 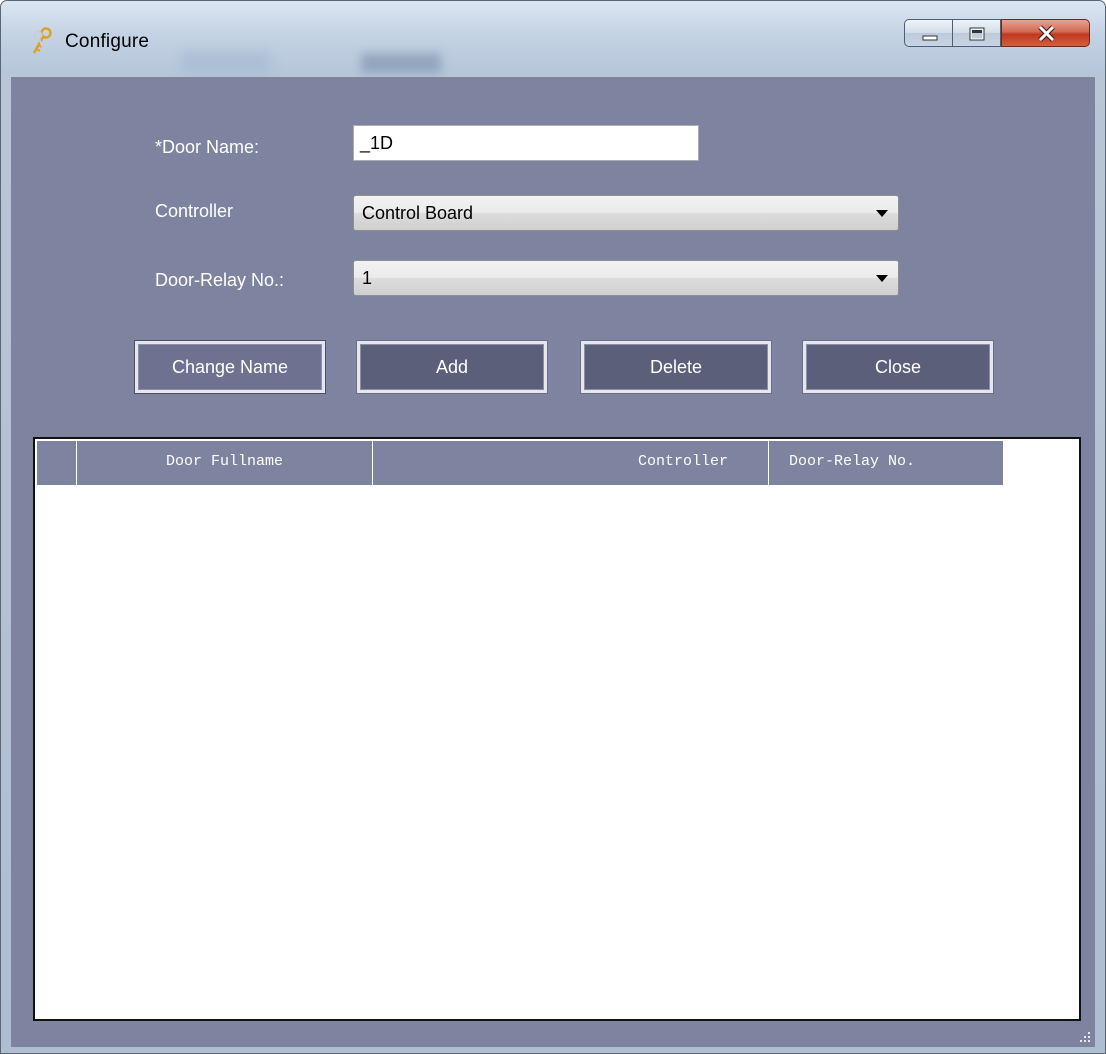 I want to click on add-button: Add, so click(x=452, y=367).